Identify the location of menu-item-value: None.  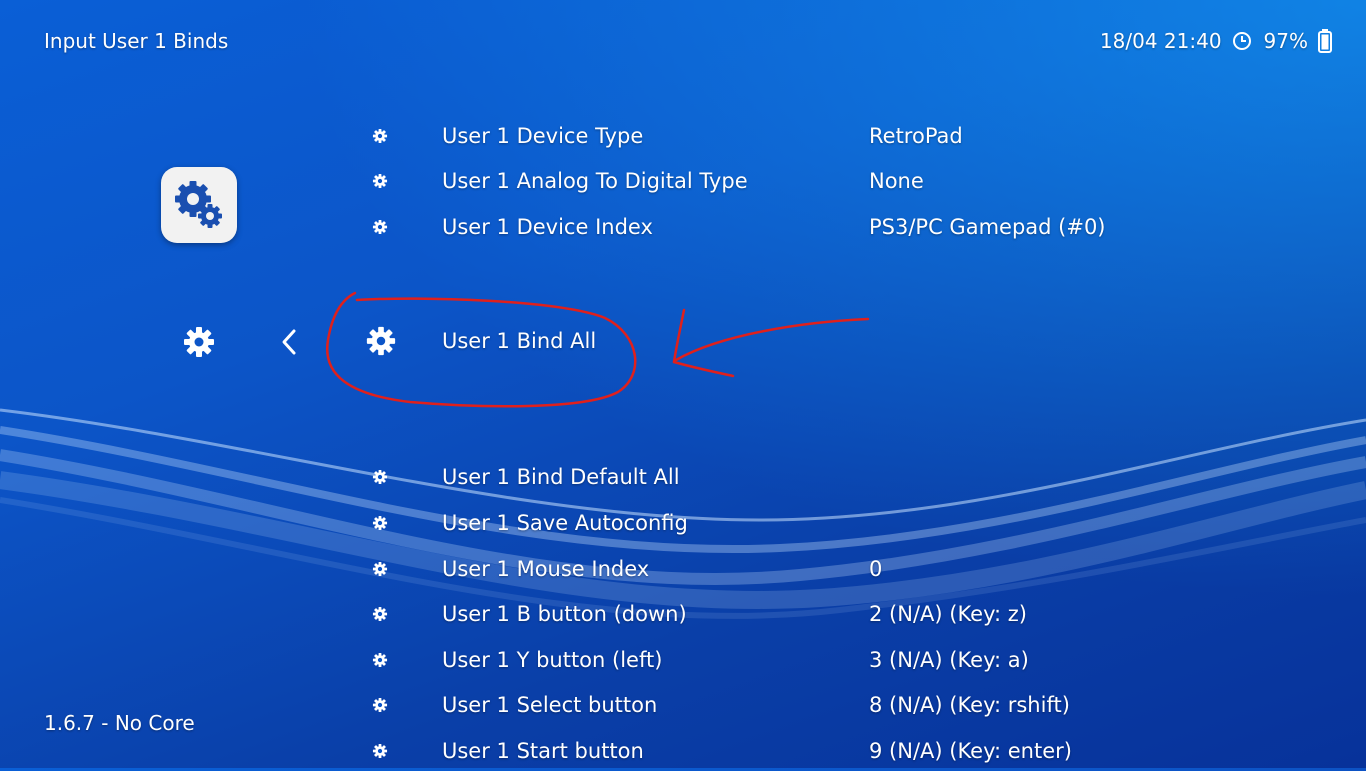
(896, 181).